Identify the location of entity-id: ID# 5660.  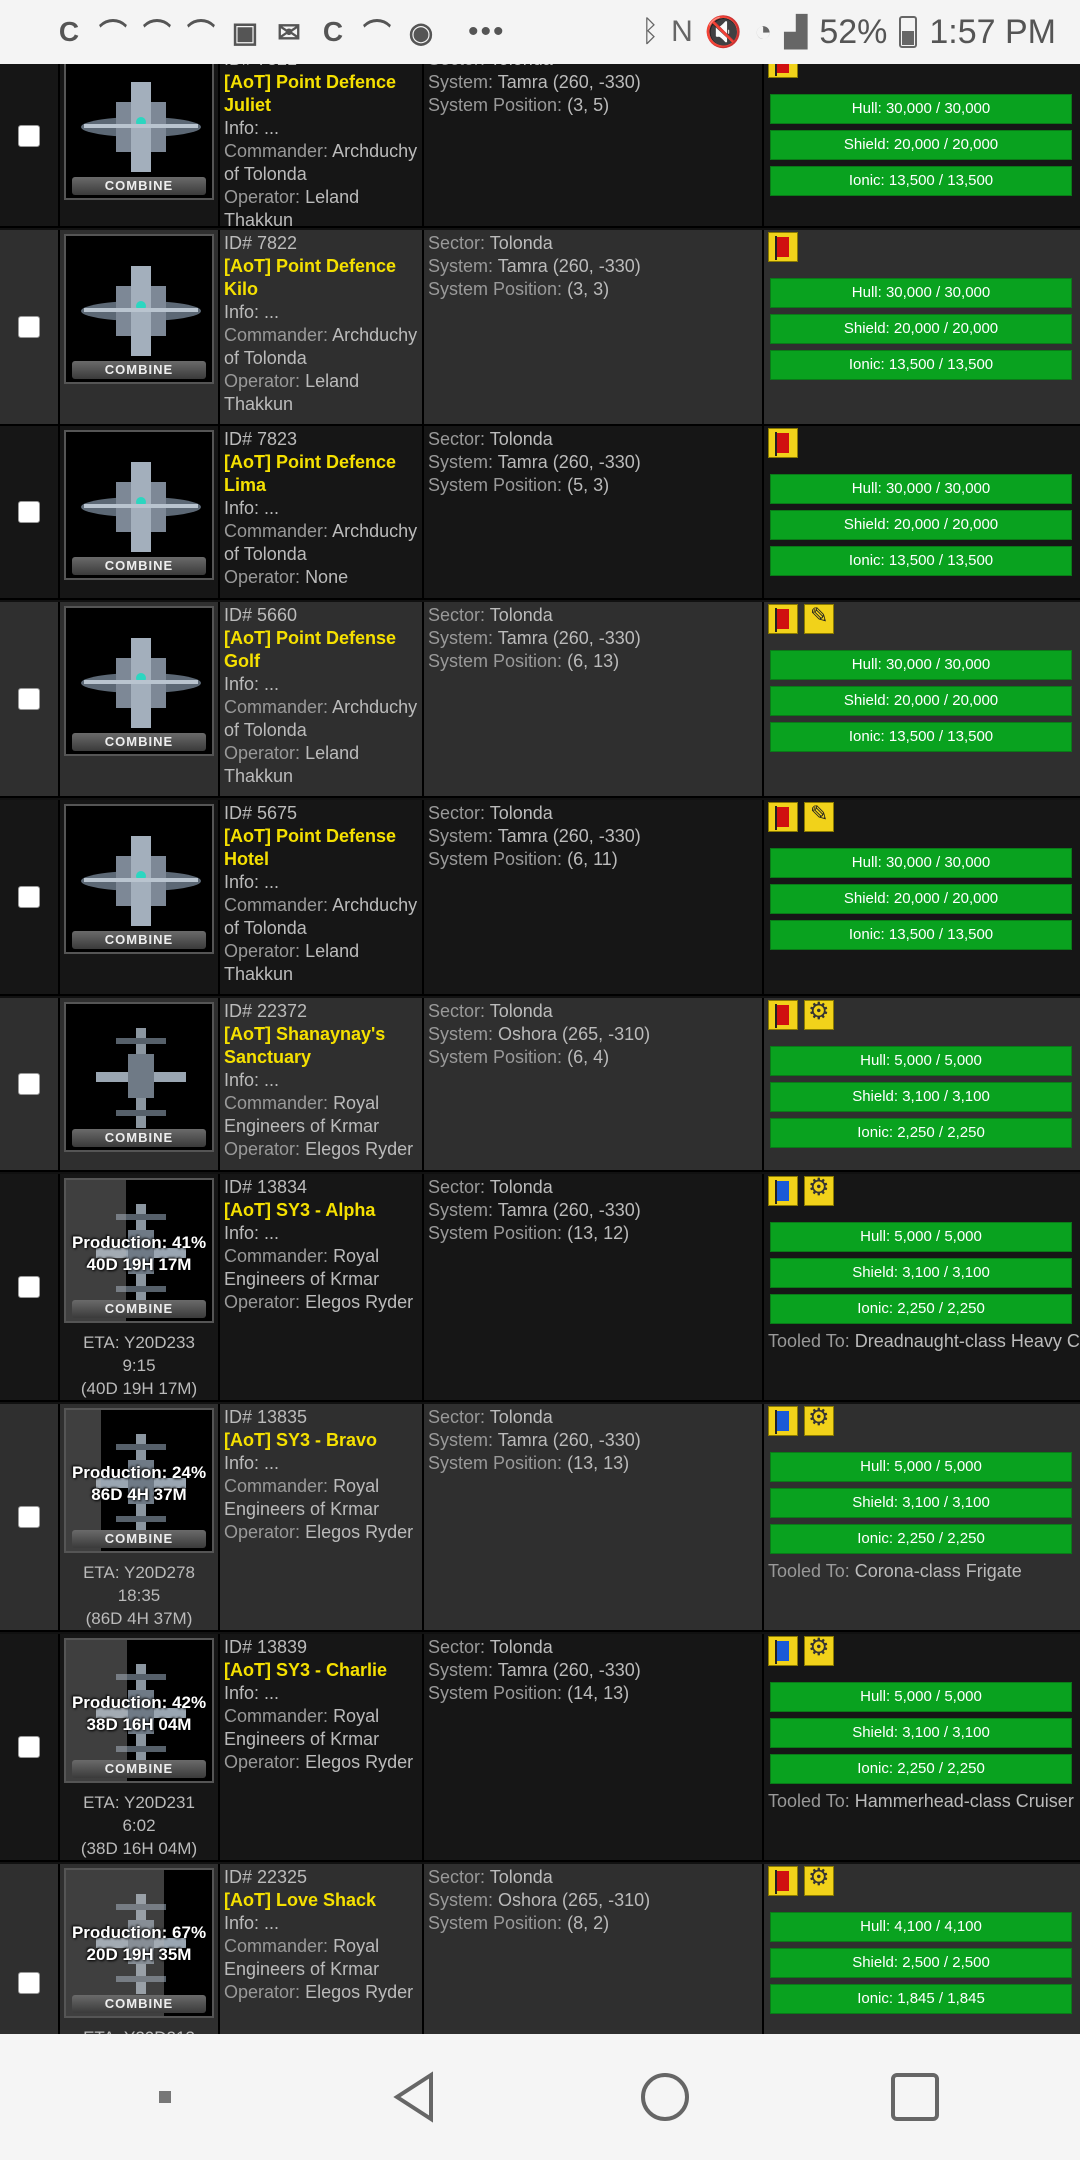
(261, 615).